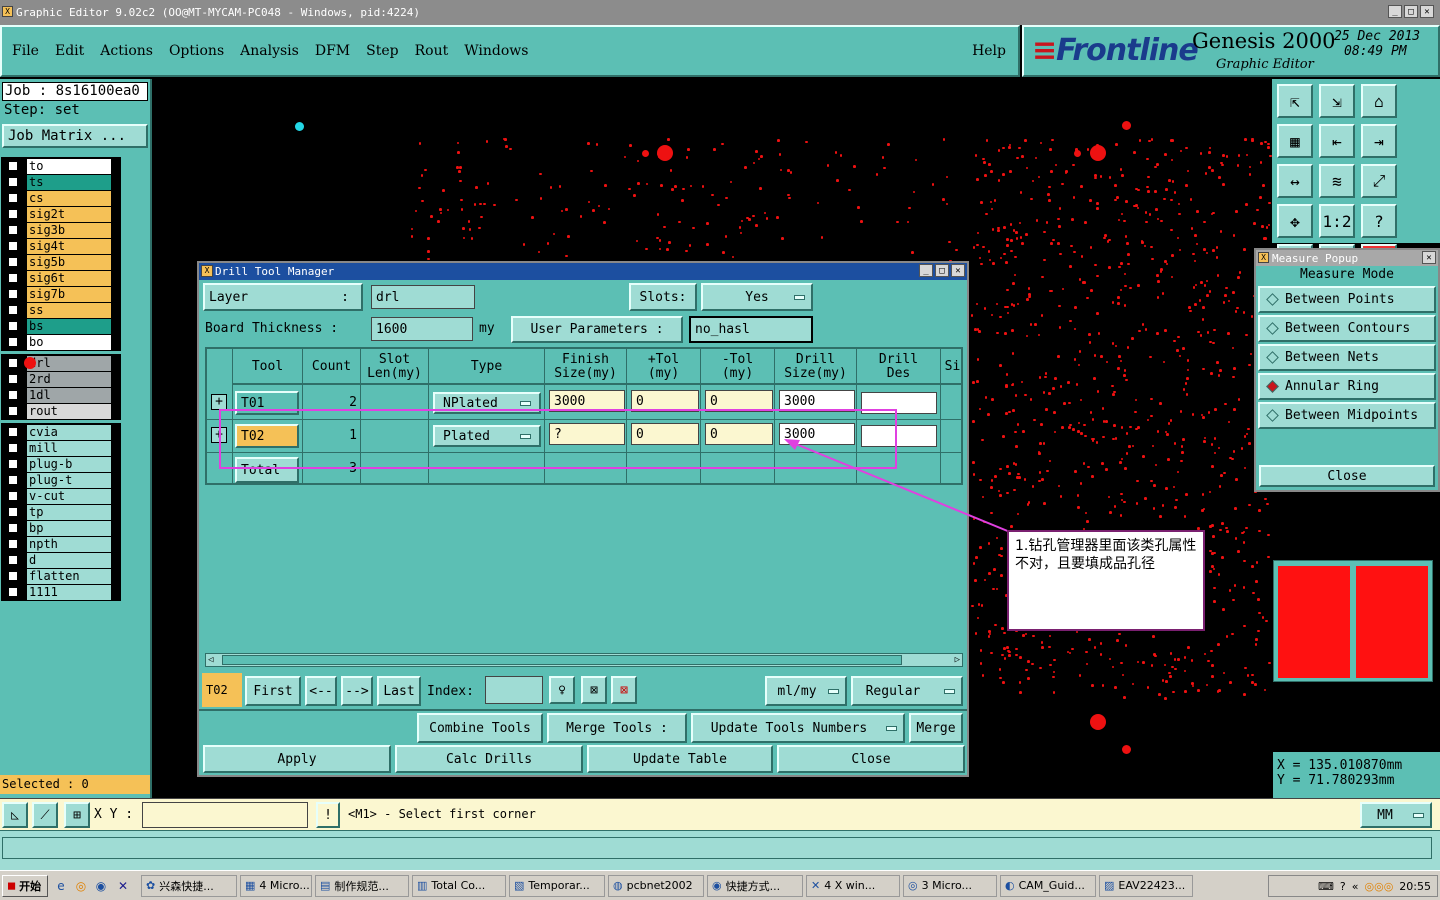 The height and width of the screenshot is (900, 1440). What do you see at coordinates (61, 576) in the screenshot?
I see `layer-row: flatten` at bounding box center [61, 576].